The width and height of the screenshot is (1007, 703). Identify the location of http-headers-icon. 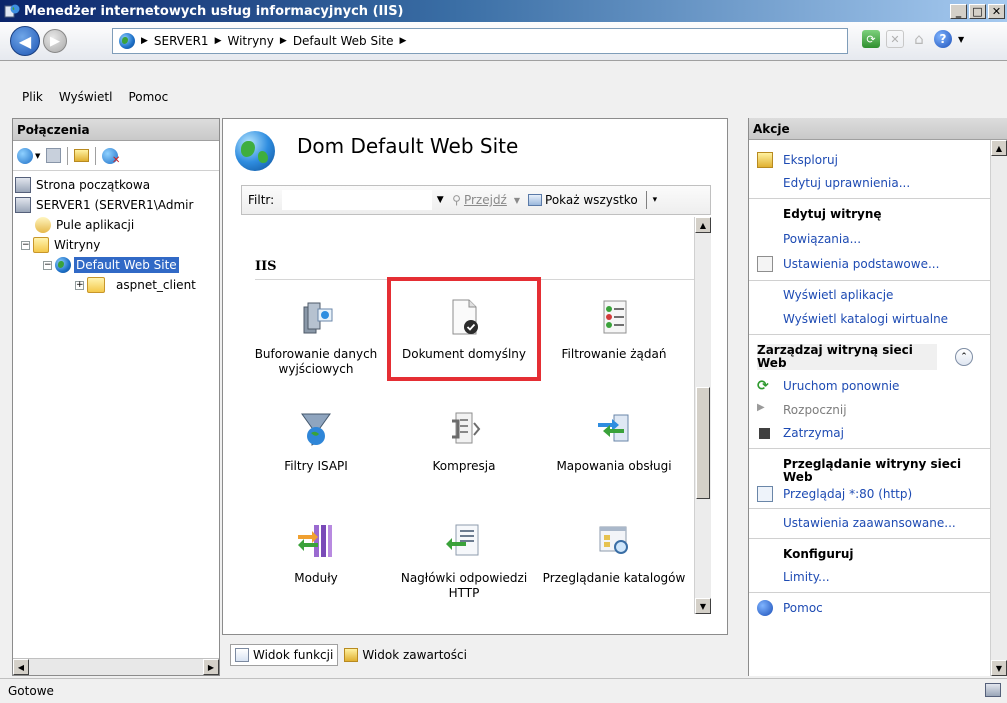
(464, 541).